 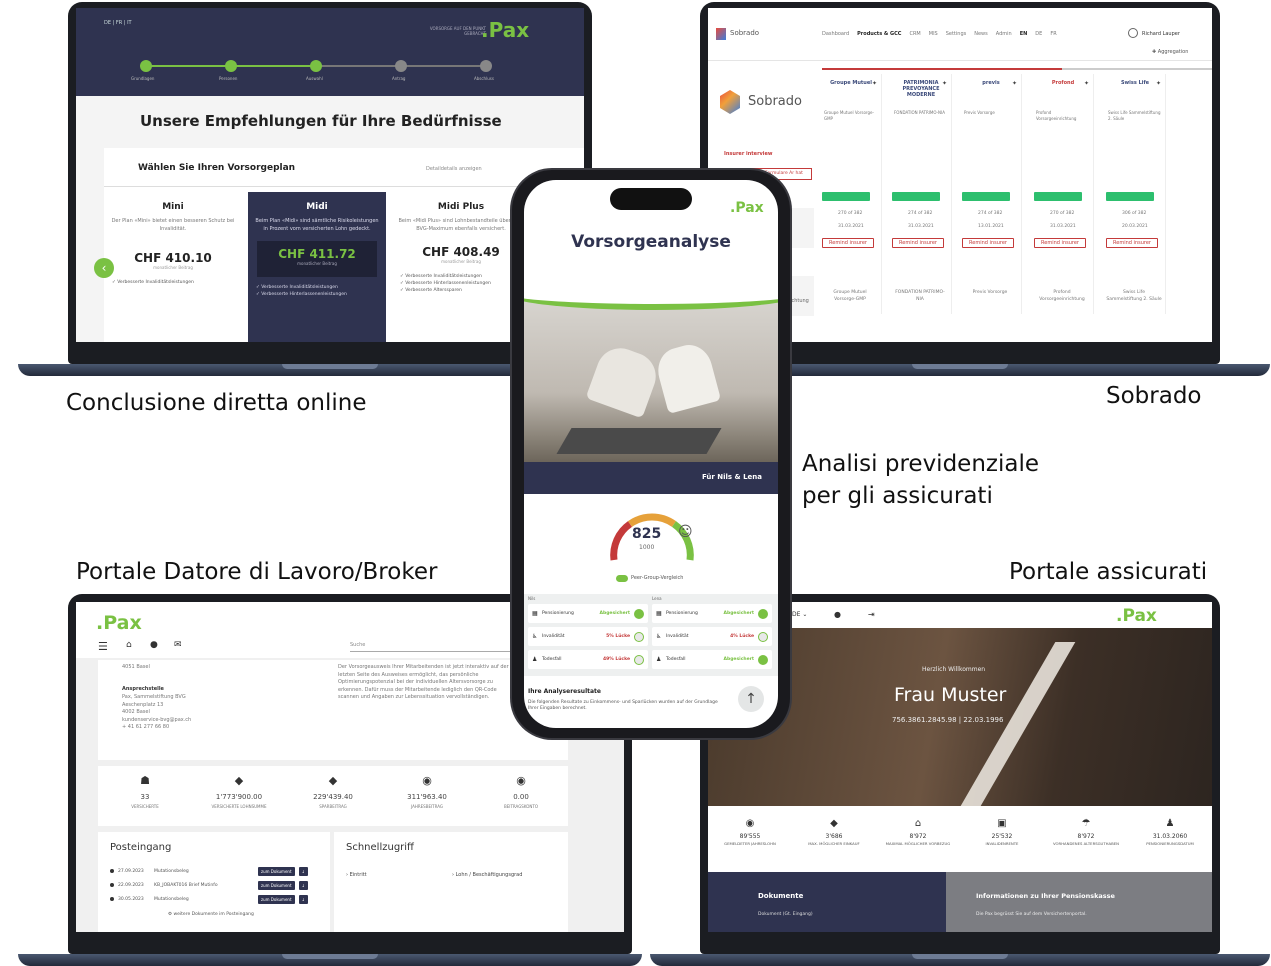 I want to click on coverage-row: ♿ Invalidität 5% Lücke, so click(x=588, y=636).